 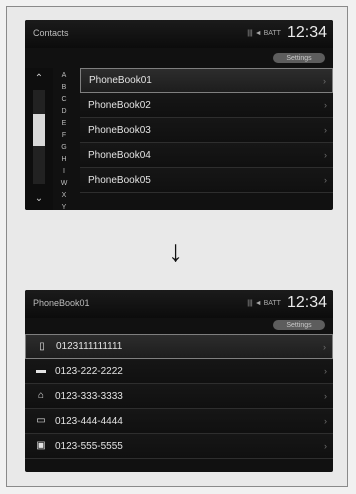 What do you see at coordinates (64, 100) in the screenshot?
I see `index-letter: C` at bounding box center [64, 100].